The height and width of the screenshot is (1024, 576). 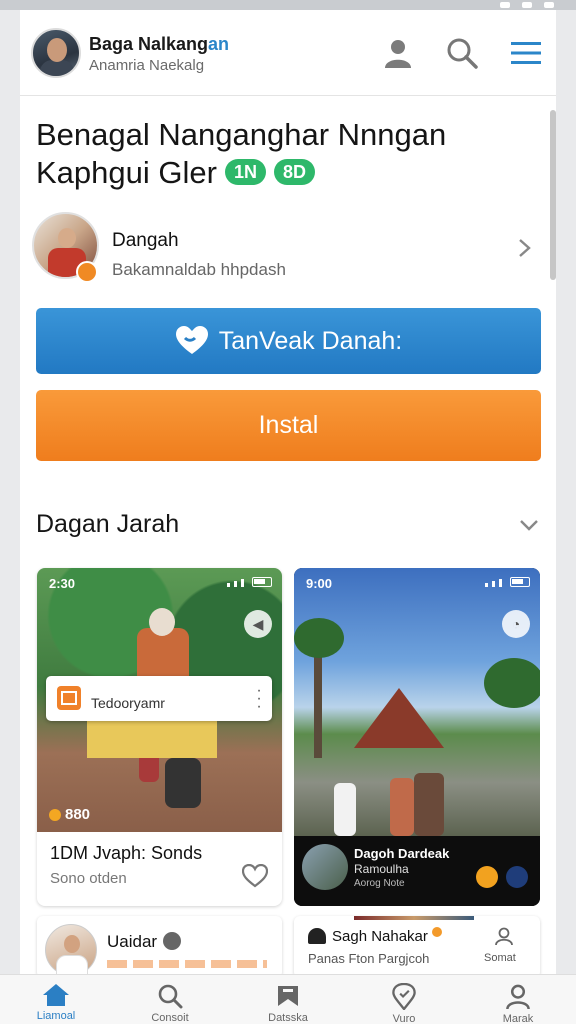 What do you see at coordinates (417, 947) in the screenshot?
I see `related-card-2: Sagh Nahakar Panas Fton Pargjcoh Somat` at bounding box center [417, 947].